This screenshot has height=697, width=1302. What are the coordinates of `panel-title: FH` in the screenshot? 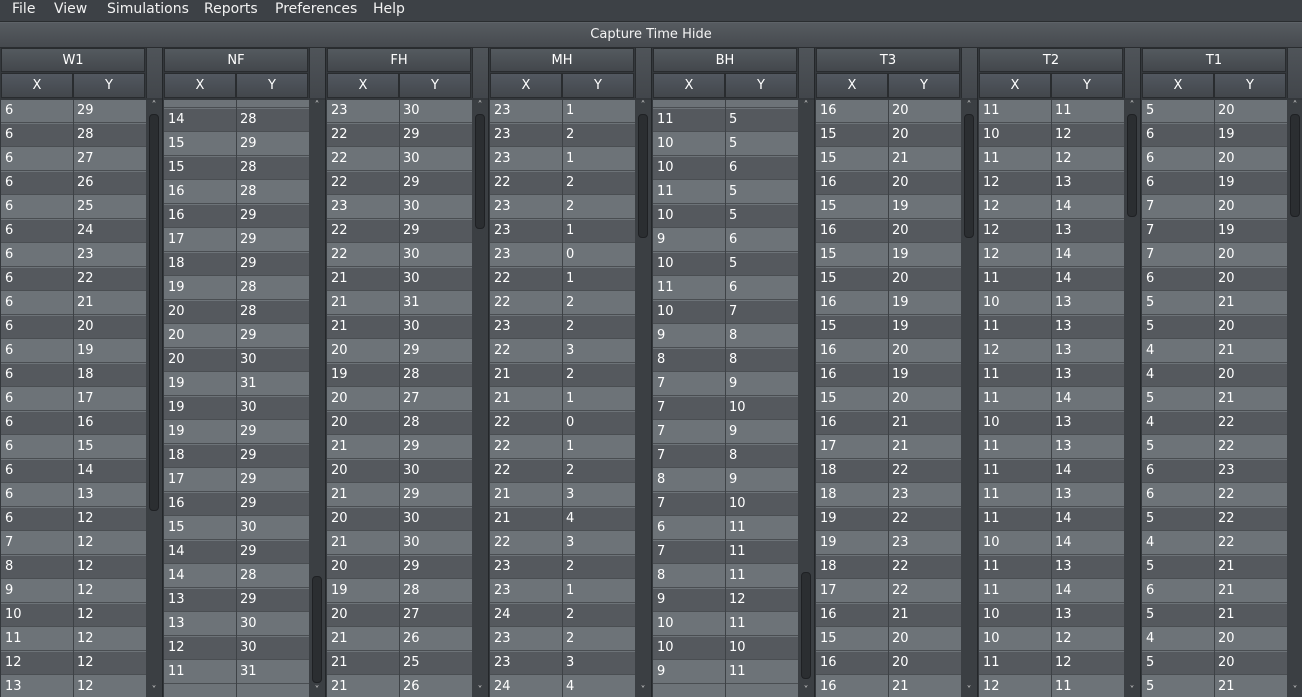 It's located at (399, 60).